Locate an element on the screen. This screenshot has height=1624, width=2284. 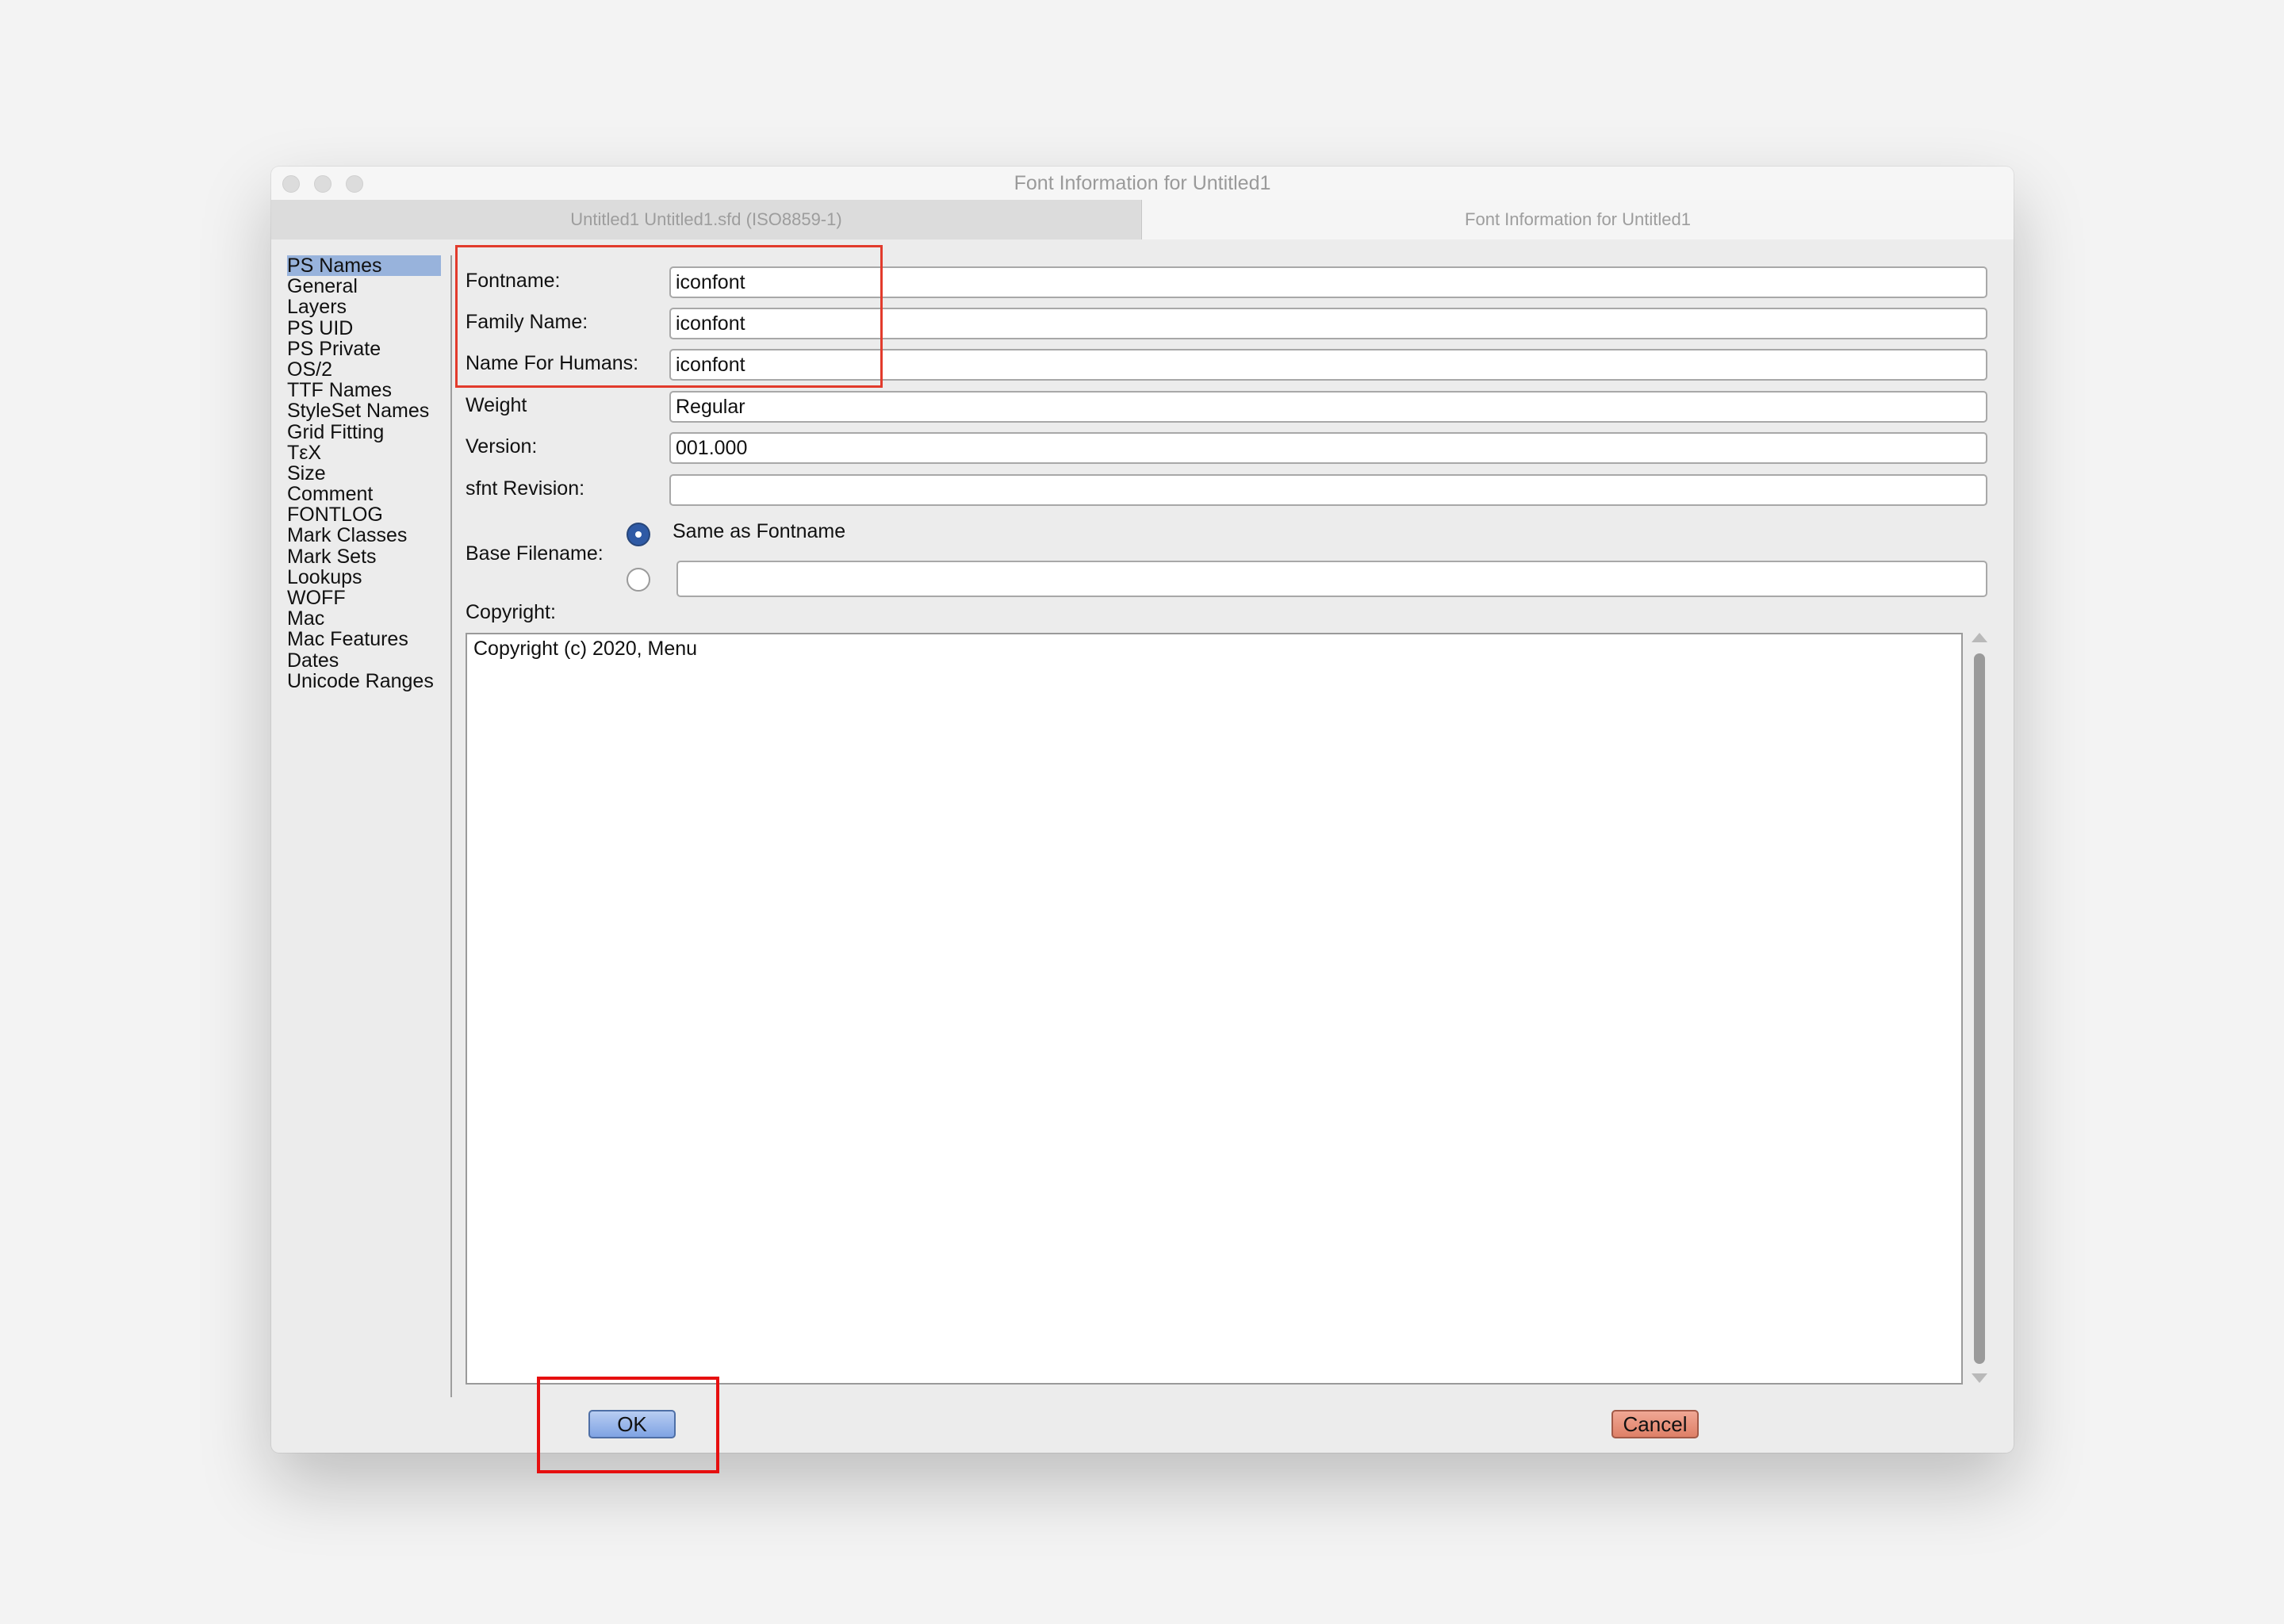
sidebar-item-size: Size is located at coordinates (366, 473).